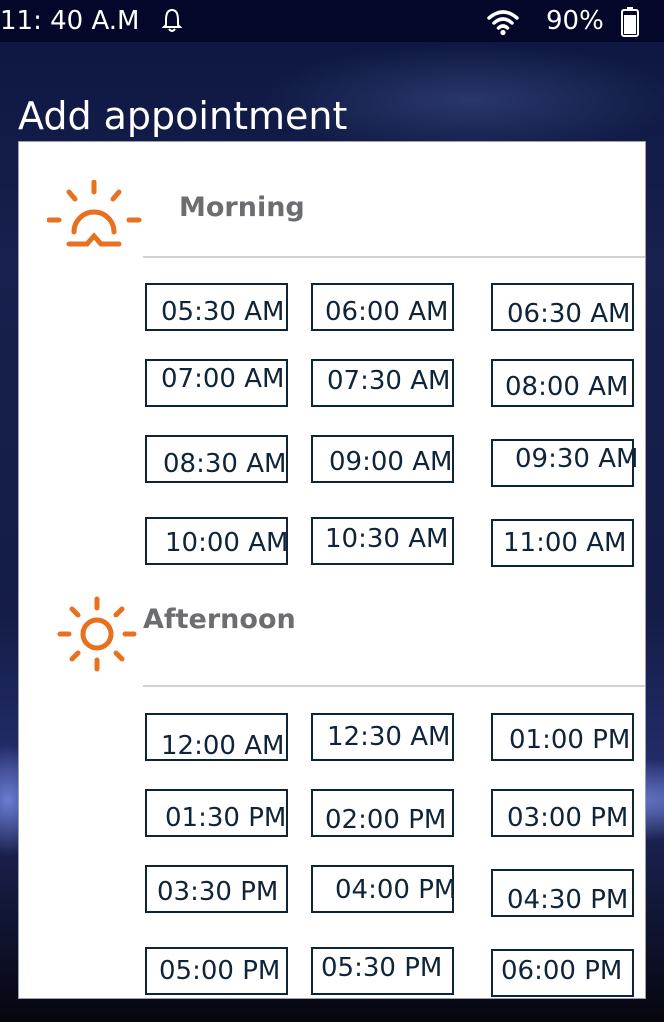  I want to click on time-slot-button: 06:00 AM, so click(382, 307).